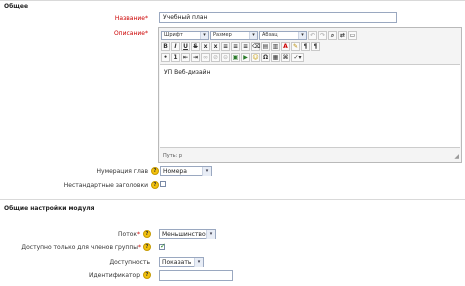 The height and width of the screenshot is (286, 465). I want to click on link-icon: ∞, so click(205, 57).